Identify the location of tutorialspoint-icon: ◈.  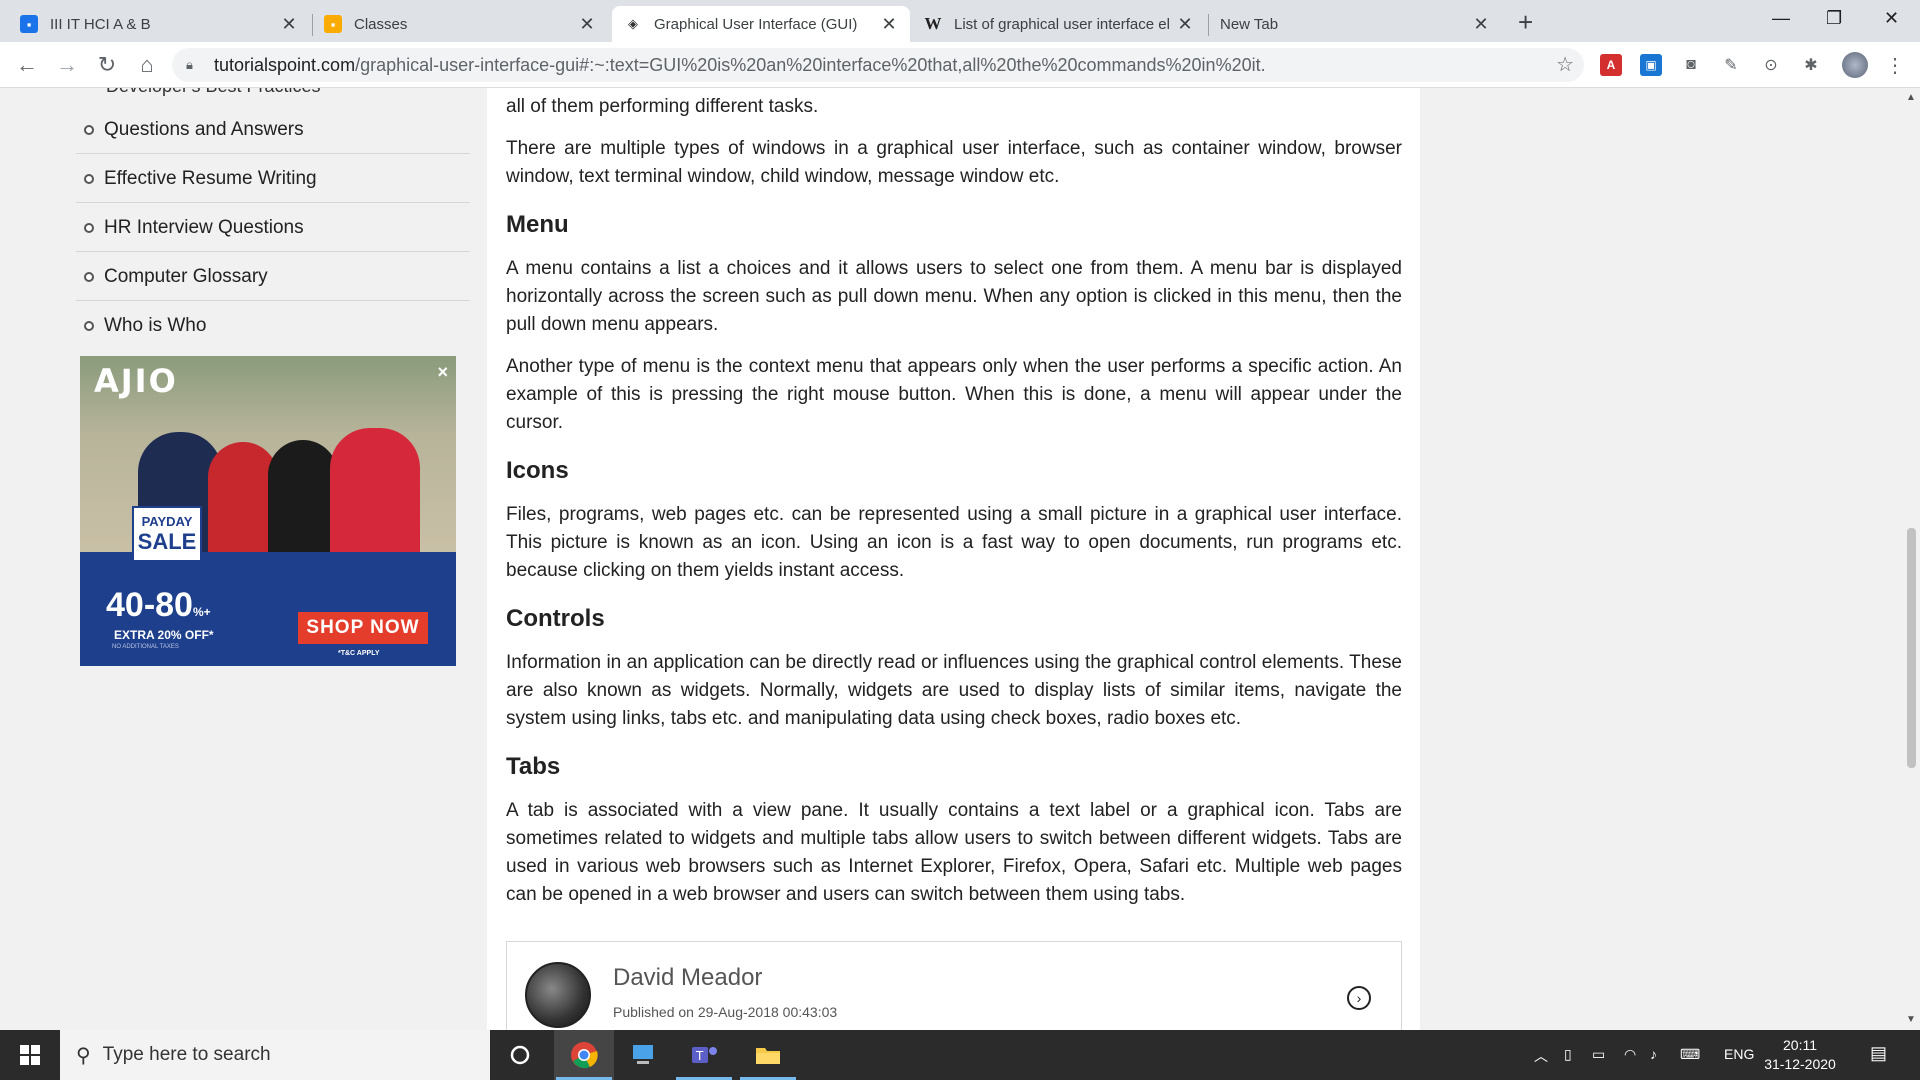
(633, 23).